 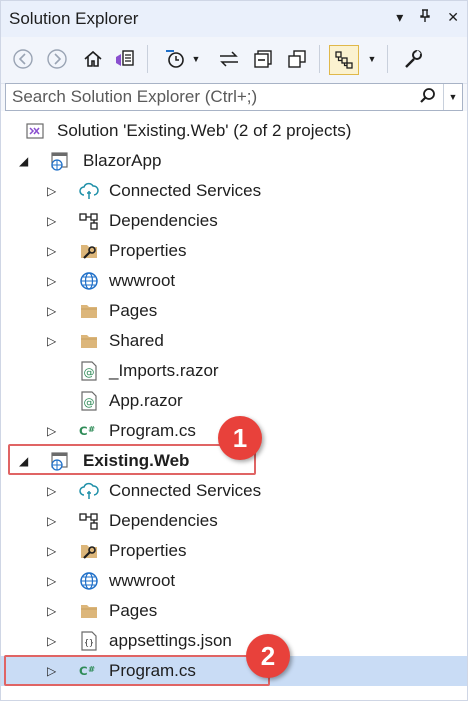 I want to click on tree-item: @ App.razor, so click(x=234, y=401).